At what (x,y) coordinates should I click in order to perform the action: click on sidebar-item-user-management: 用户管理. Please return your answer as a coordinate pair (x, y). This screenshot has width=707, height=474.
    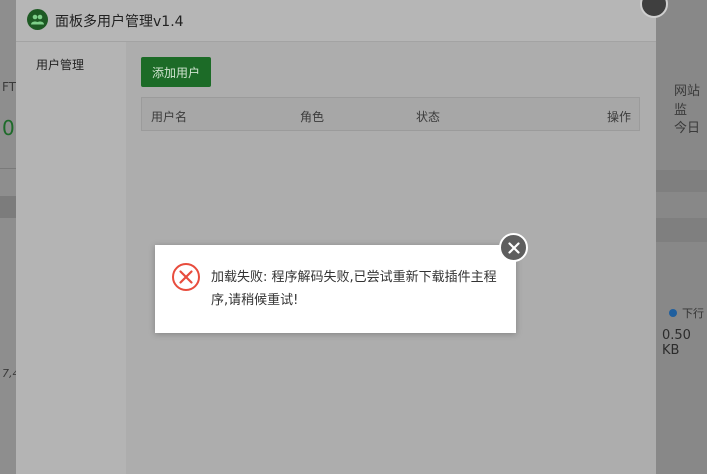
    Looking at the image, I should click on (71, 63).